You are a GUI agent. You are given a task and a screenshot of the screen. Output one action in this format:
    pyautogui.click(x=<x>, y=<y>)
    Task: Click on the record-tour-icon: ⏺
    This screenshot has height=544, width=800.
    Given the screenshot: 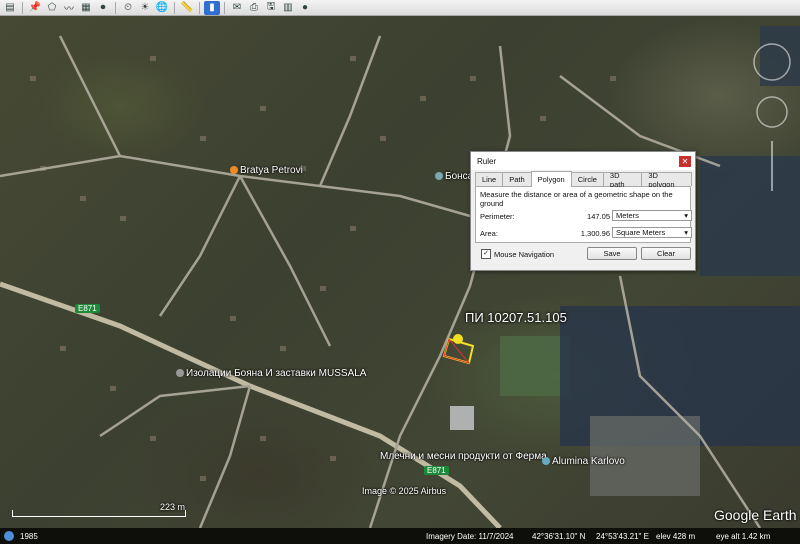 What is the action you would take?
    pyautogui.click(x=103, y=8)
    